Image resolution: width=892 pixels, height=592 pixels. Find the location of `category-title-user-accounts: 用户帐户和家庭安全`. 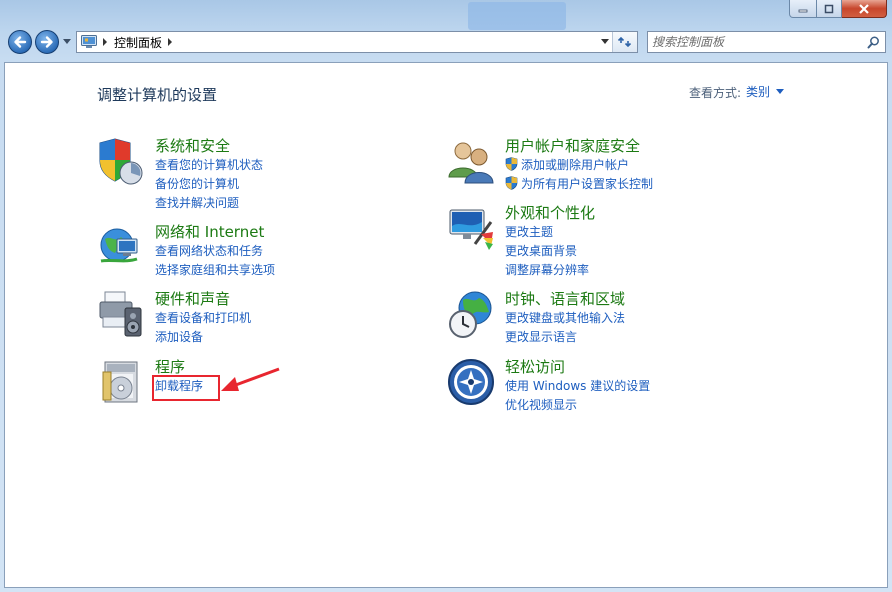

category-title-user-accounts: 用户帐户和家庭安全 is located at coordinates (572, 145).